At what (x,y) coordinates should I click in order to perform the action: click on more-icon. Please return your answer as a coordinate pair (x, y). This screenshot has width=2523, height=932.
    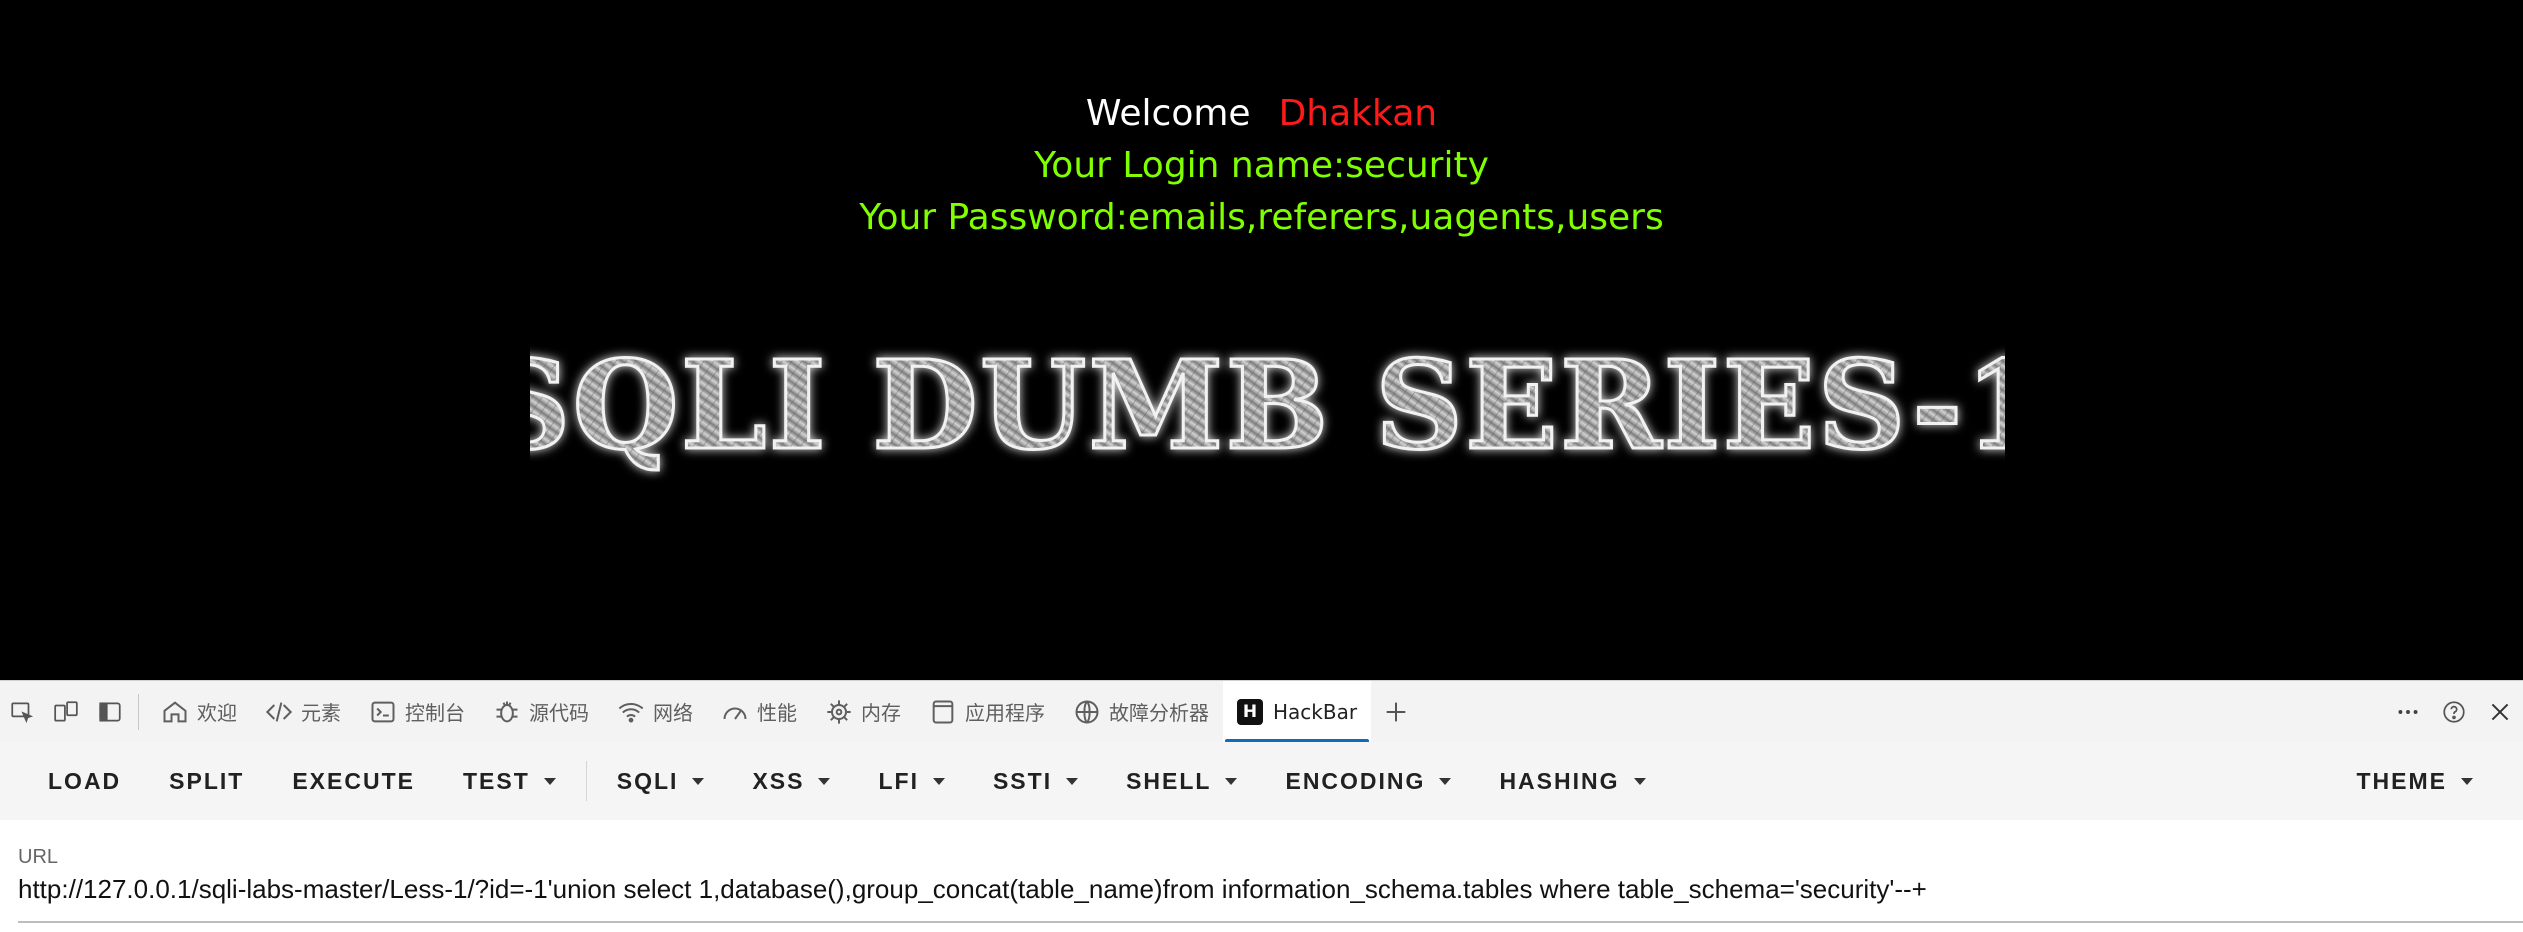
    Looking at the image, I should click on (2408, 711).